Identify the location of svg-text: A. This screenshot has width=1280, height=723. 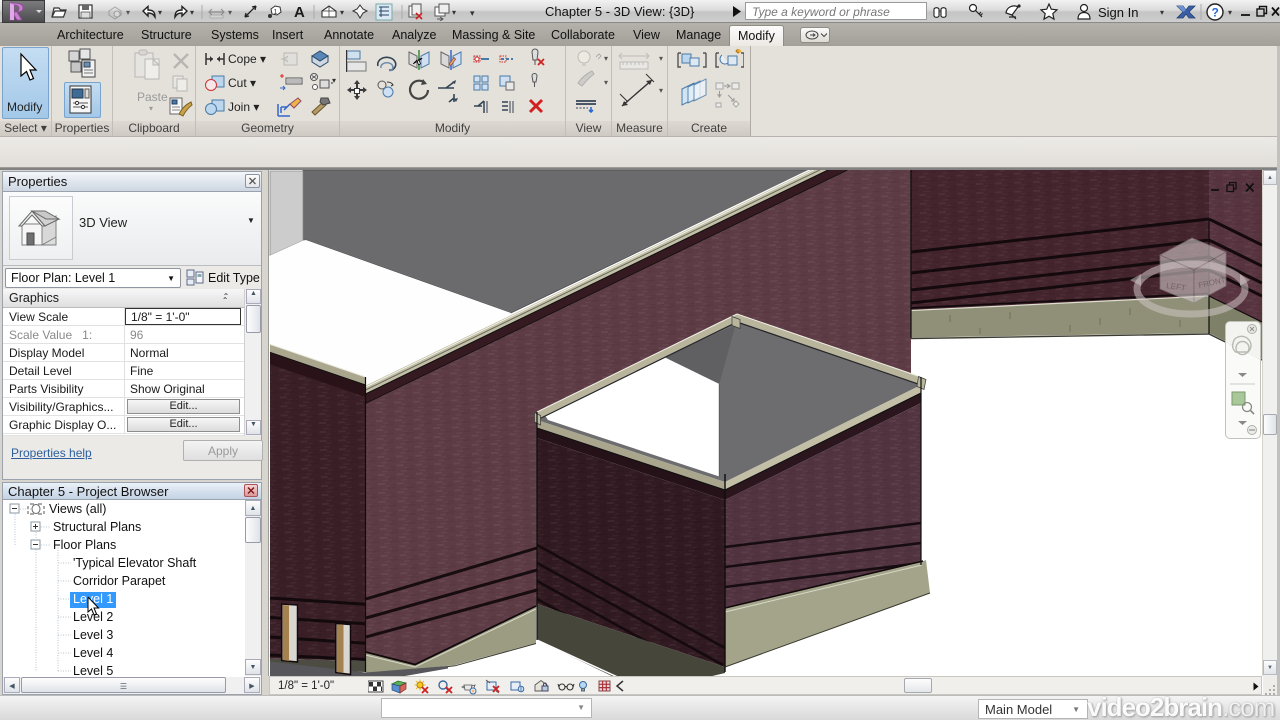
(299, 12).